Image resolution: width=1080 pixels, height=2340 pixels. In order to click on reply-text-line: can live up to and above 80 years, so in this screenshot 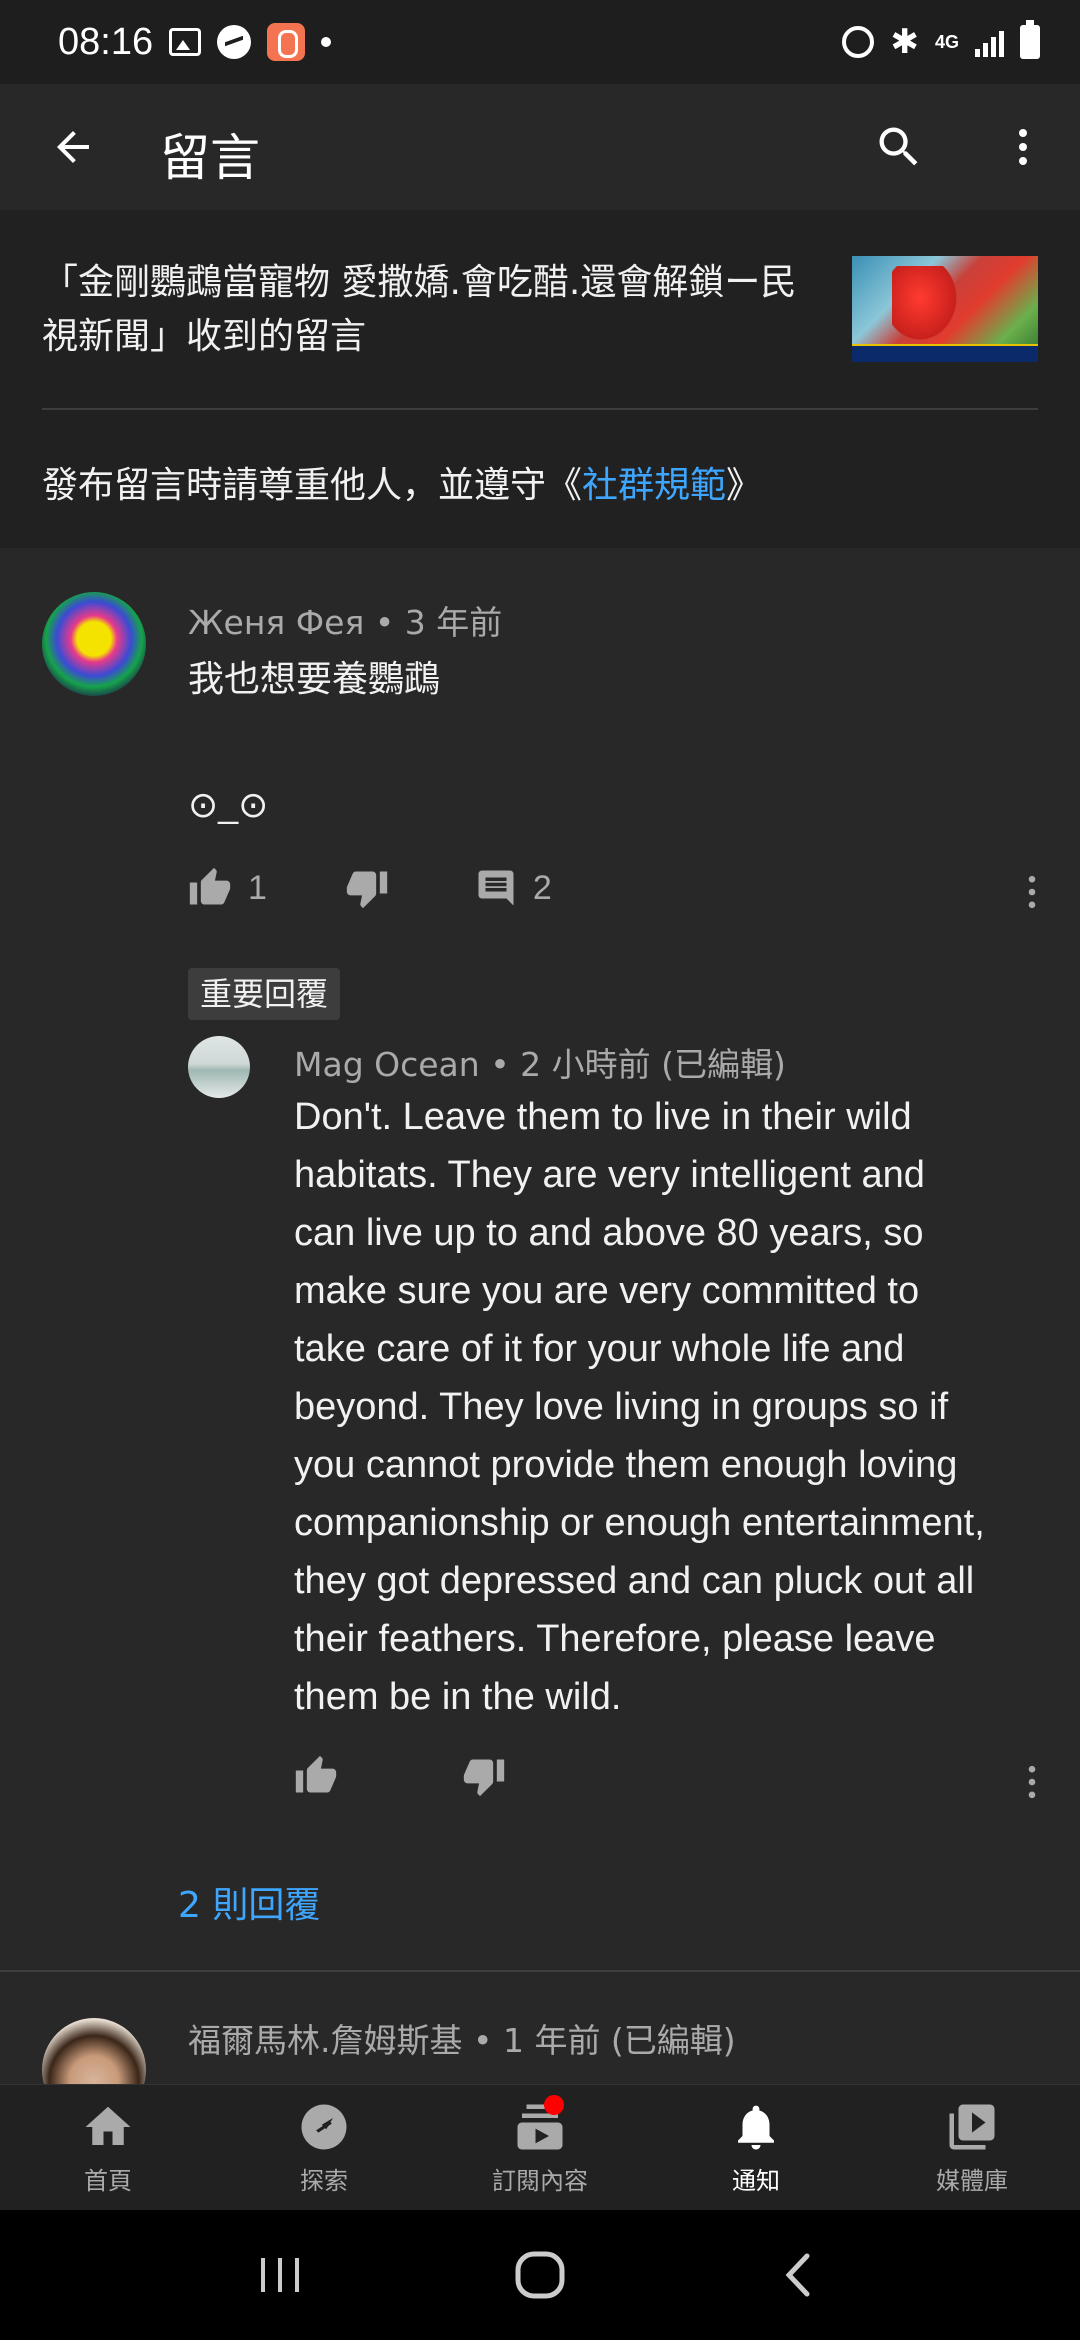, I will do `click(609, 1233)`.